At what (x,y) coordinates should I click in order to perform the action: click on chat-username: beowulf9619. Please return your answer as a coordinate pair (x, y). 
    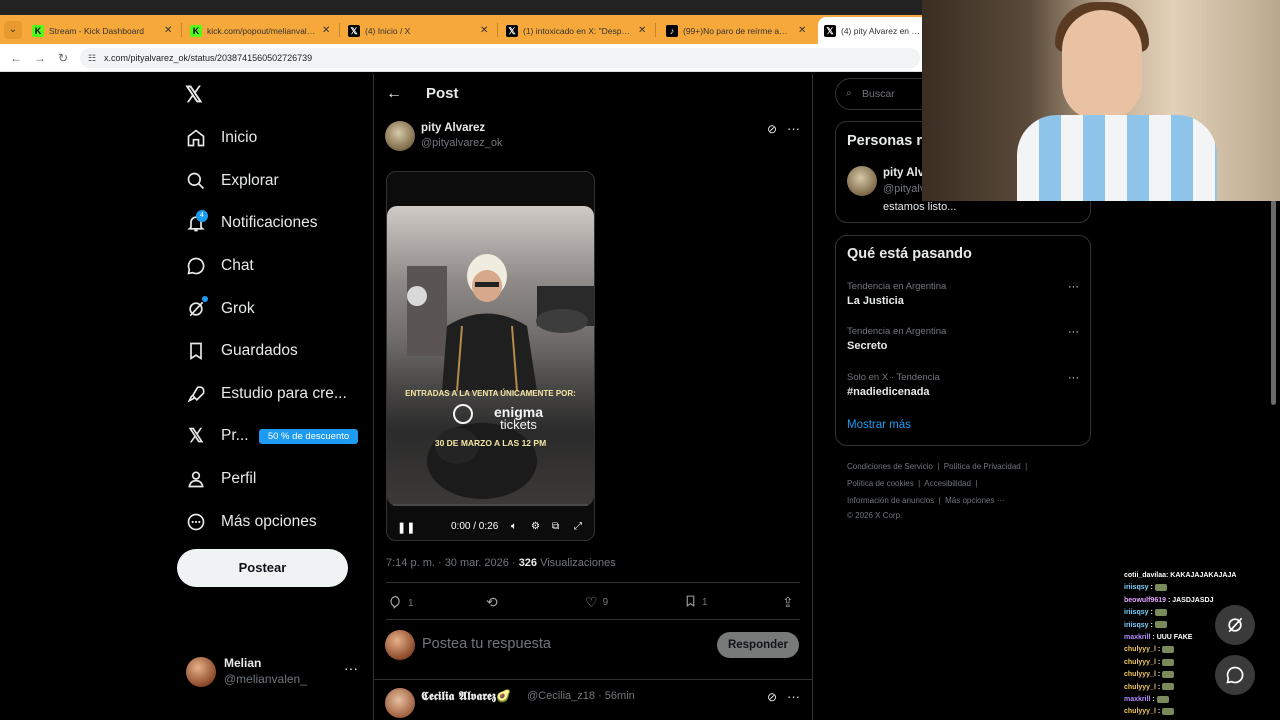
    Looking at the image, I should click on (1145, 600).